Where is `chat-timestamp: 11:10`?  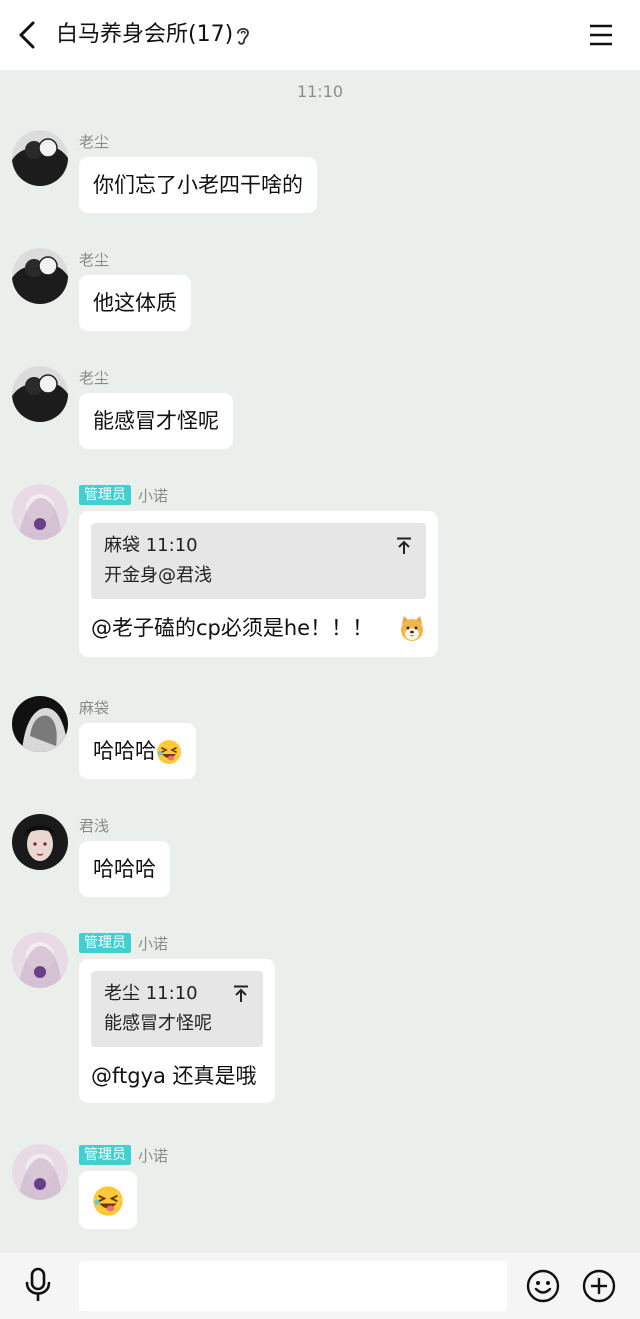
chat-timestamp: 11:10 is located at coordinates (320, 91).